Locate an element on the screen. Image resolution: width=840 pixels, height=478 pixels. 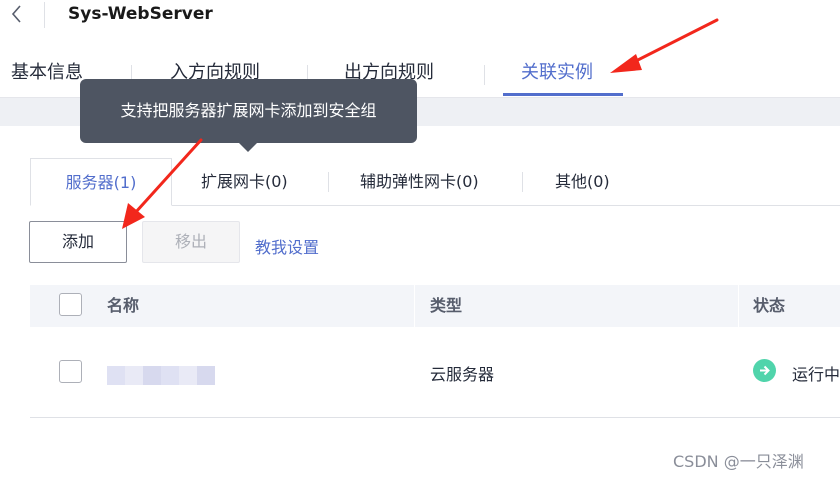
row-checkbox is located at coordinates (70, 371).